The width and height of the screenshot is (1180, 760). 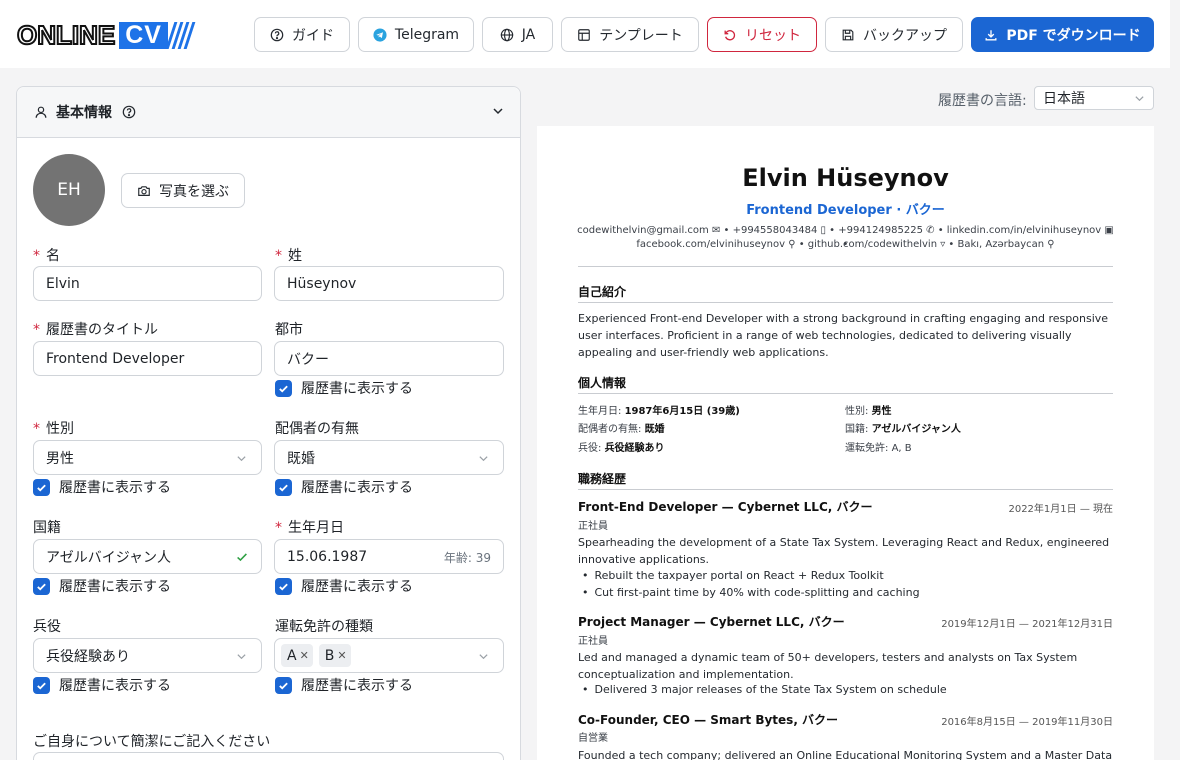 I want to click on choose-photo-label: 写真を選ぶ, so click(x=194, y=191).